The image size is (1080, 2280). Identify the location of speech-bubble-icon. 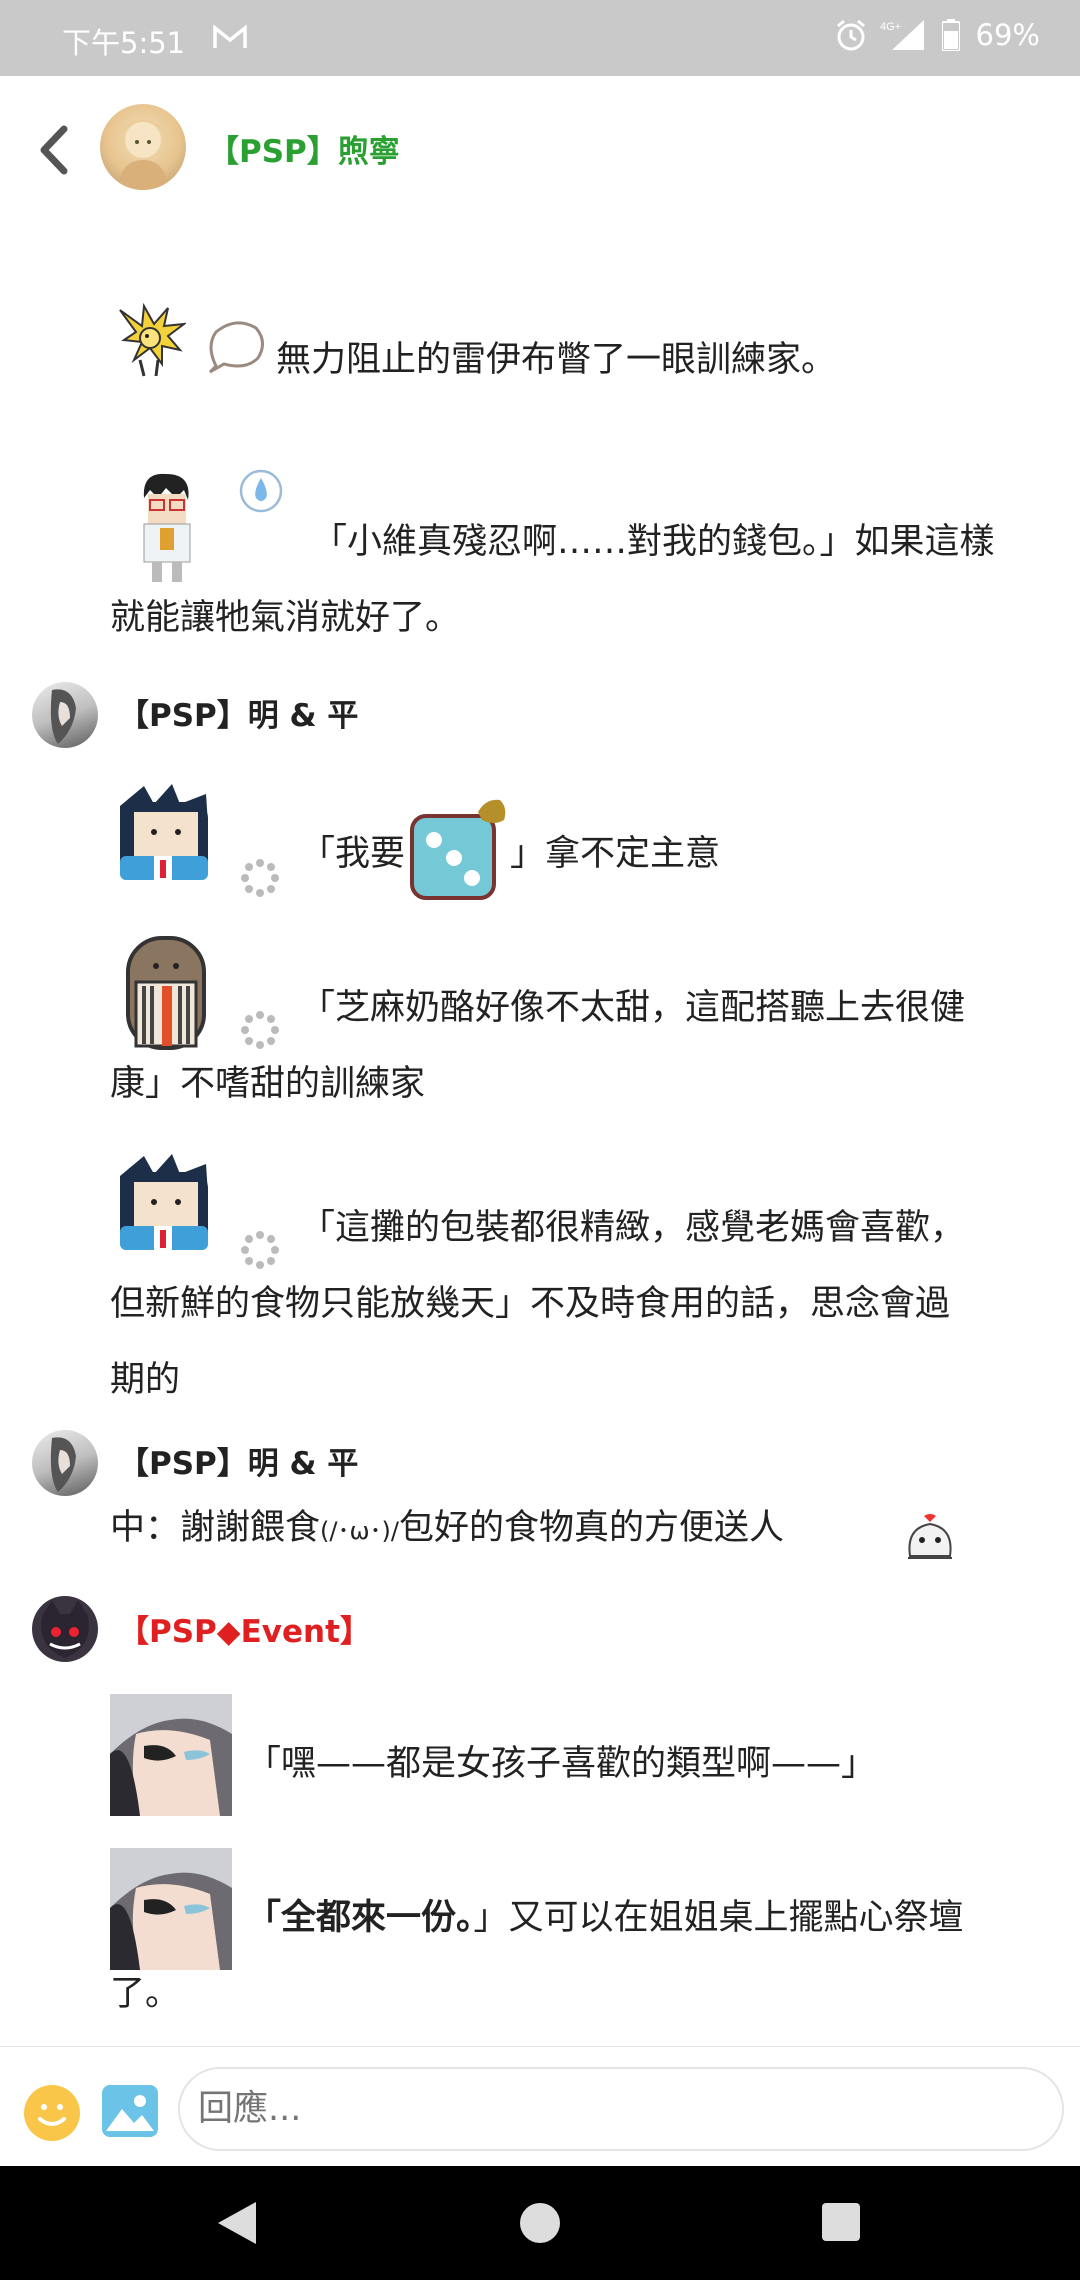
(236, 347).